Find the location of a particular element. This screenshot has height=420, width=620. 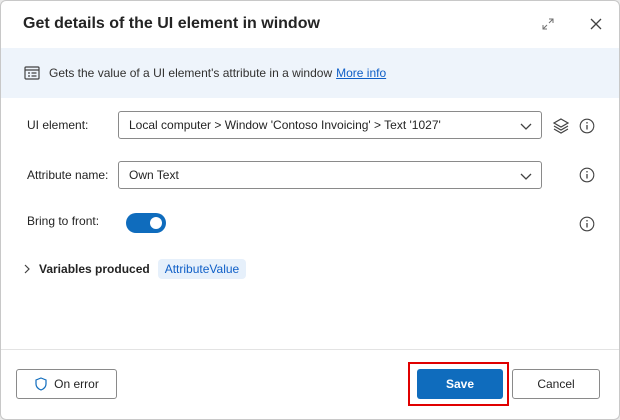

close-button is located at coordinates (596, 24).